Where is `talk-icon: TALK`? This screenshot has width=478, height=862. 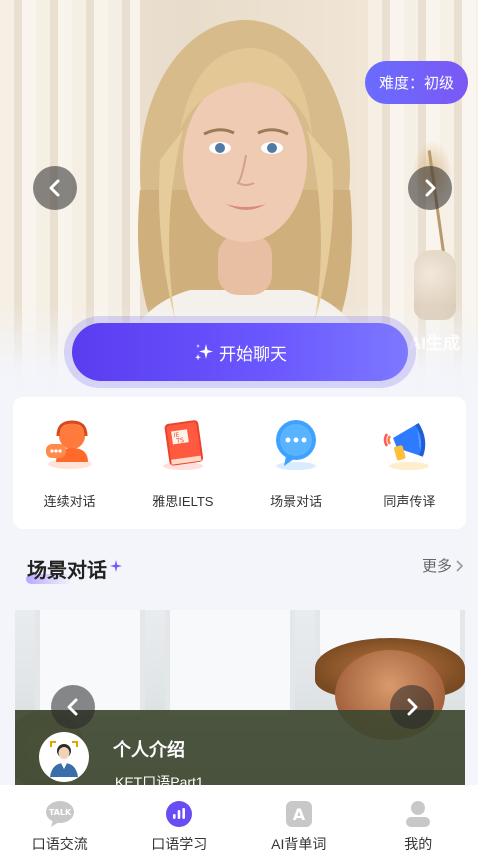 talk-icon: TALK is located at coordinates (60, 814).